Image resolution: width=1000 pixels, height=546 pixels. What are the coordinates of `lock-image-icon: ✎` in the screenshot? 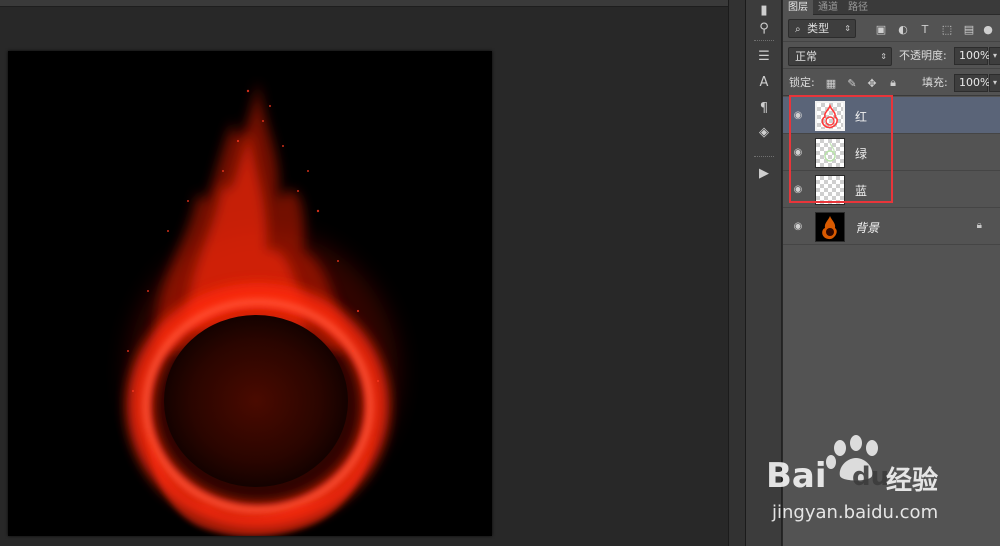 It's located at (852, 83).